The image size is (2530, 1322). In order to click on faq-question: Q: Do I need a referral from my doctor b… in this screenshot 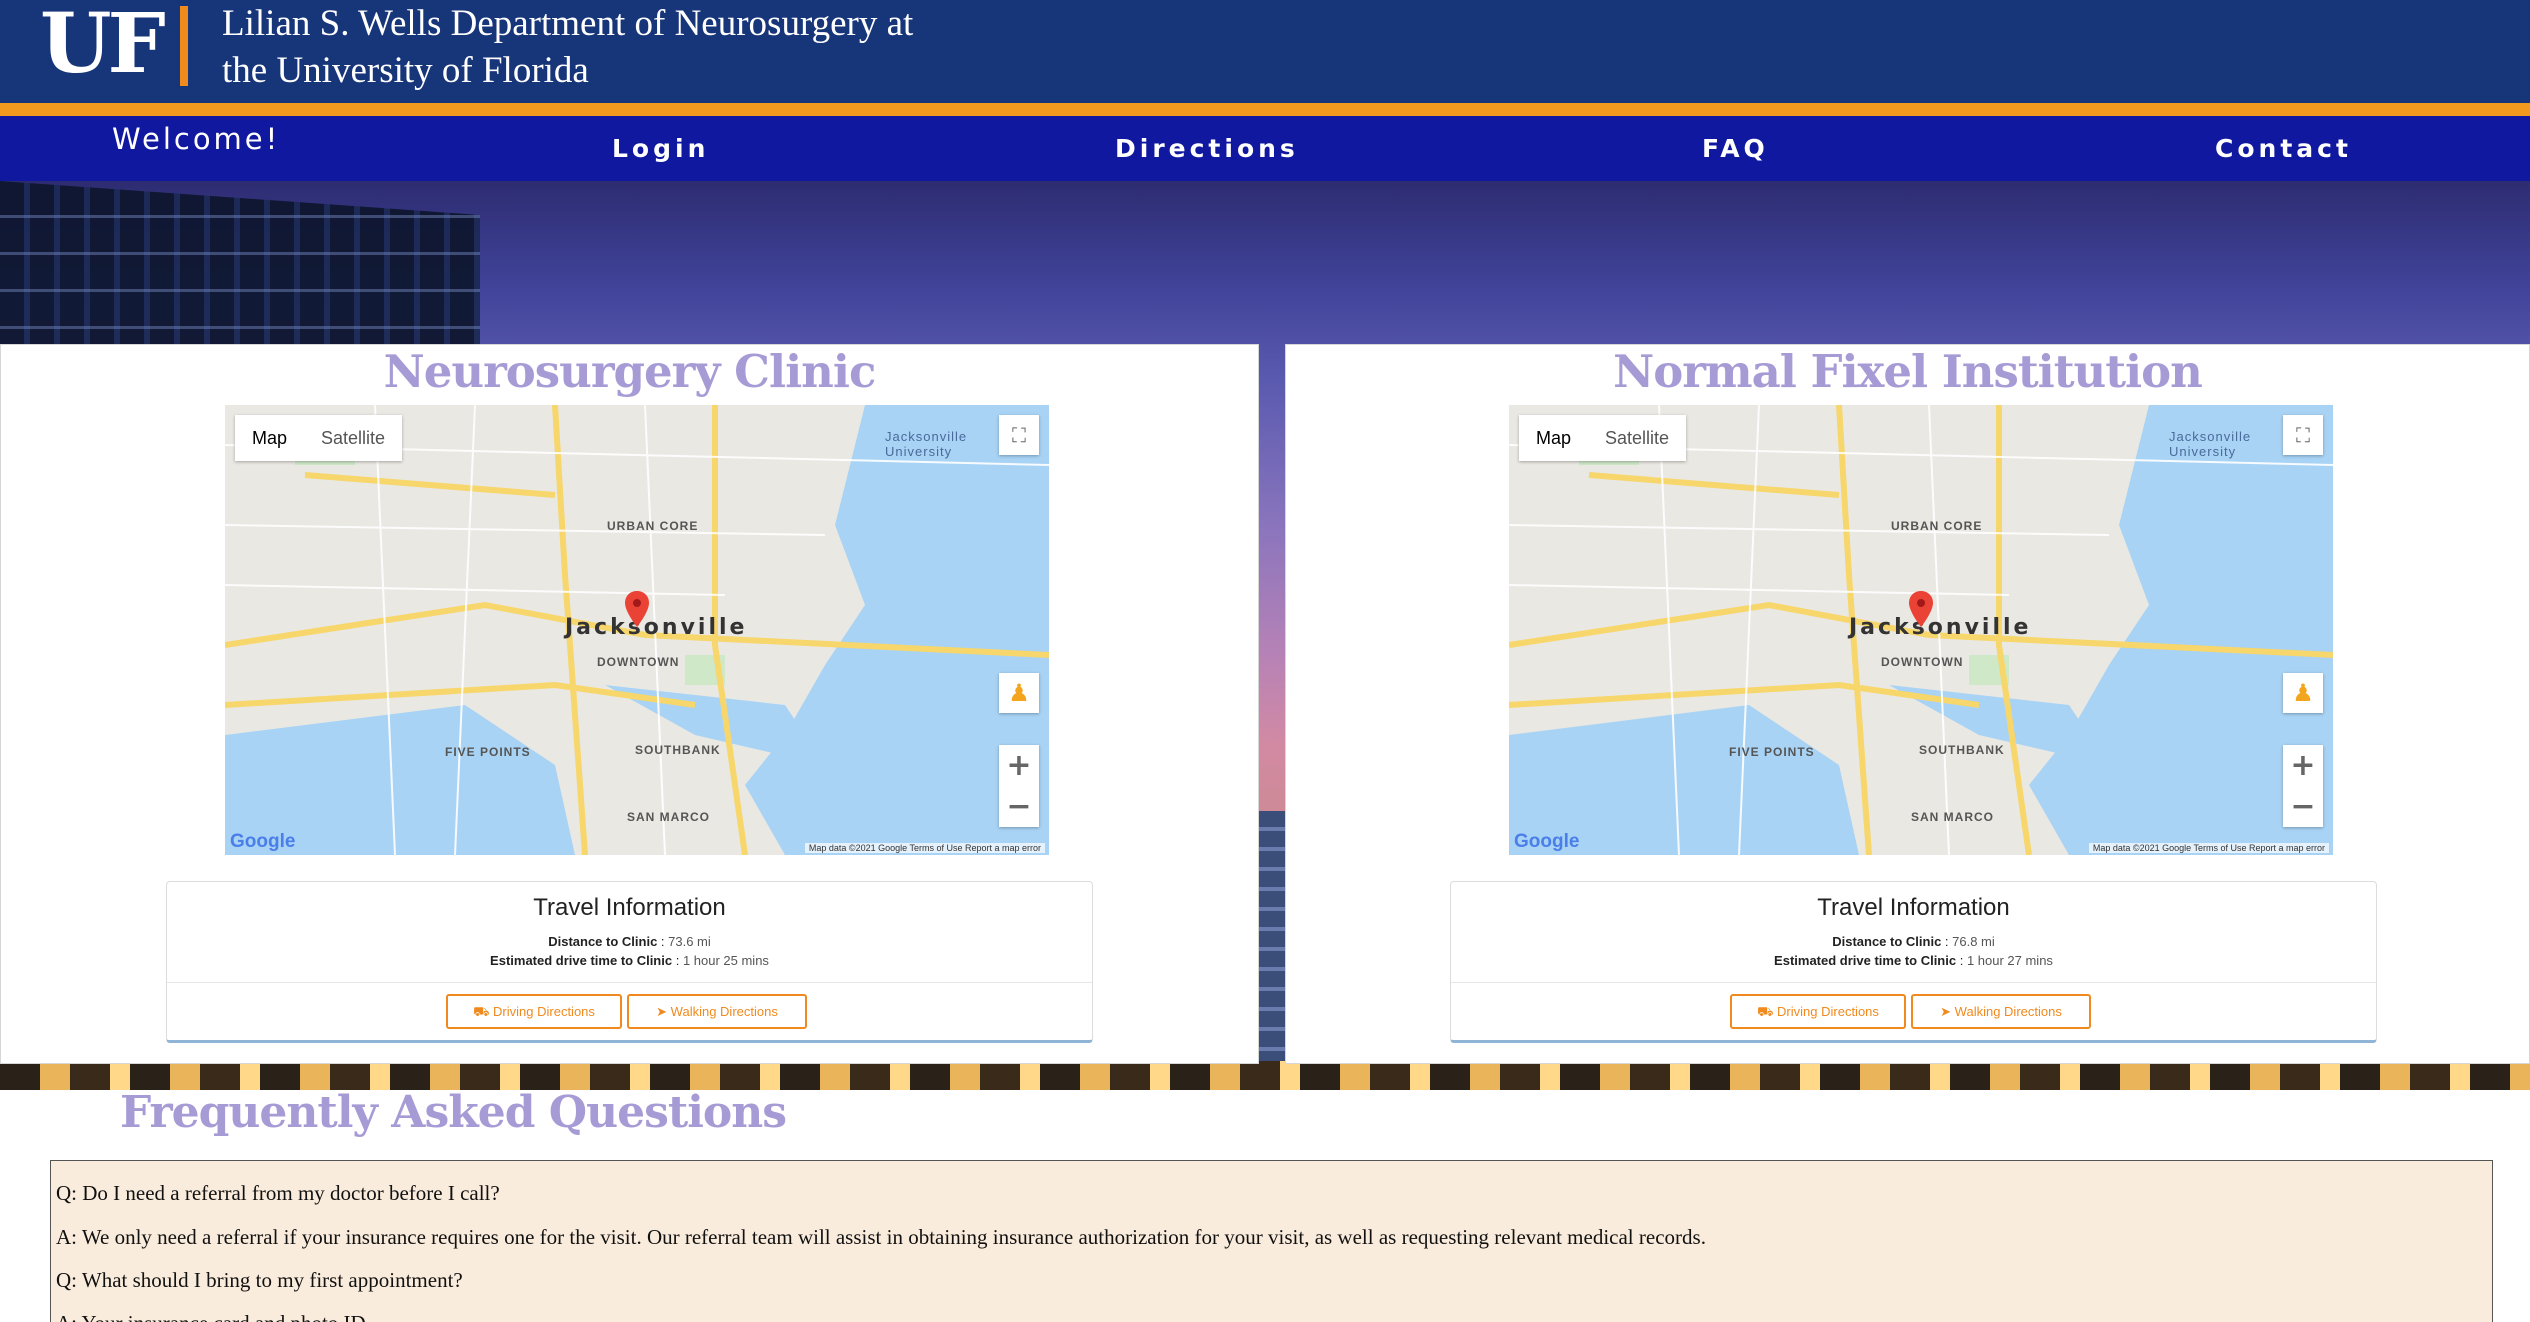, I will do `click(278, 1193)`.